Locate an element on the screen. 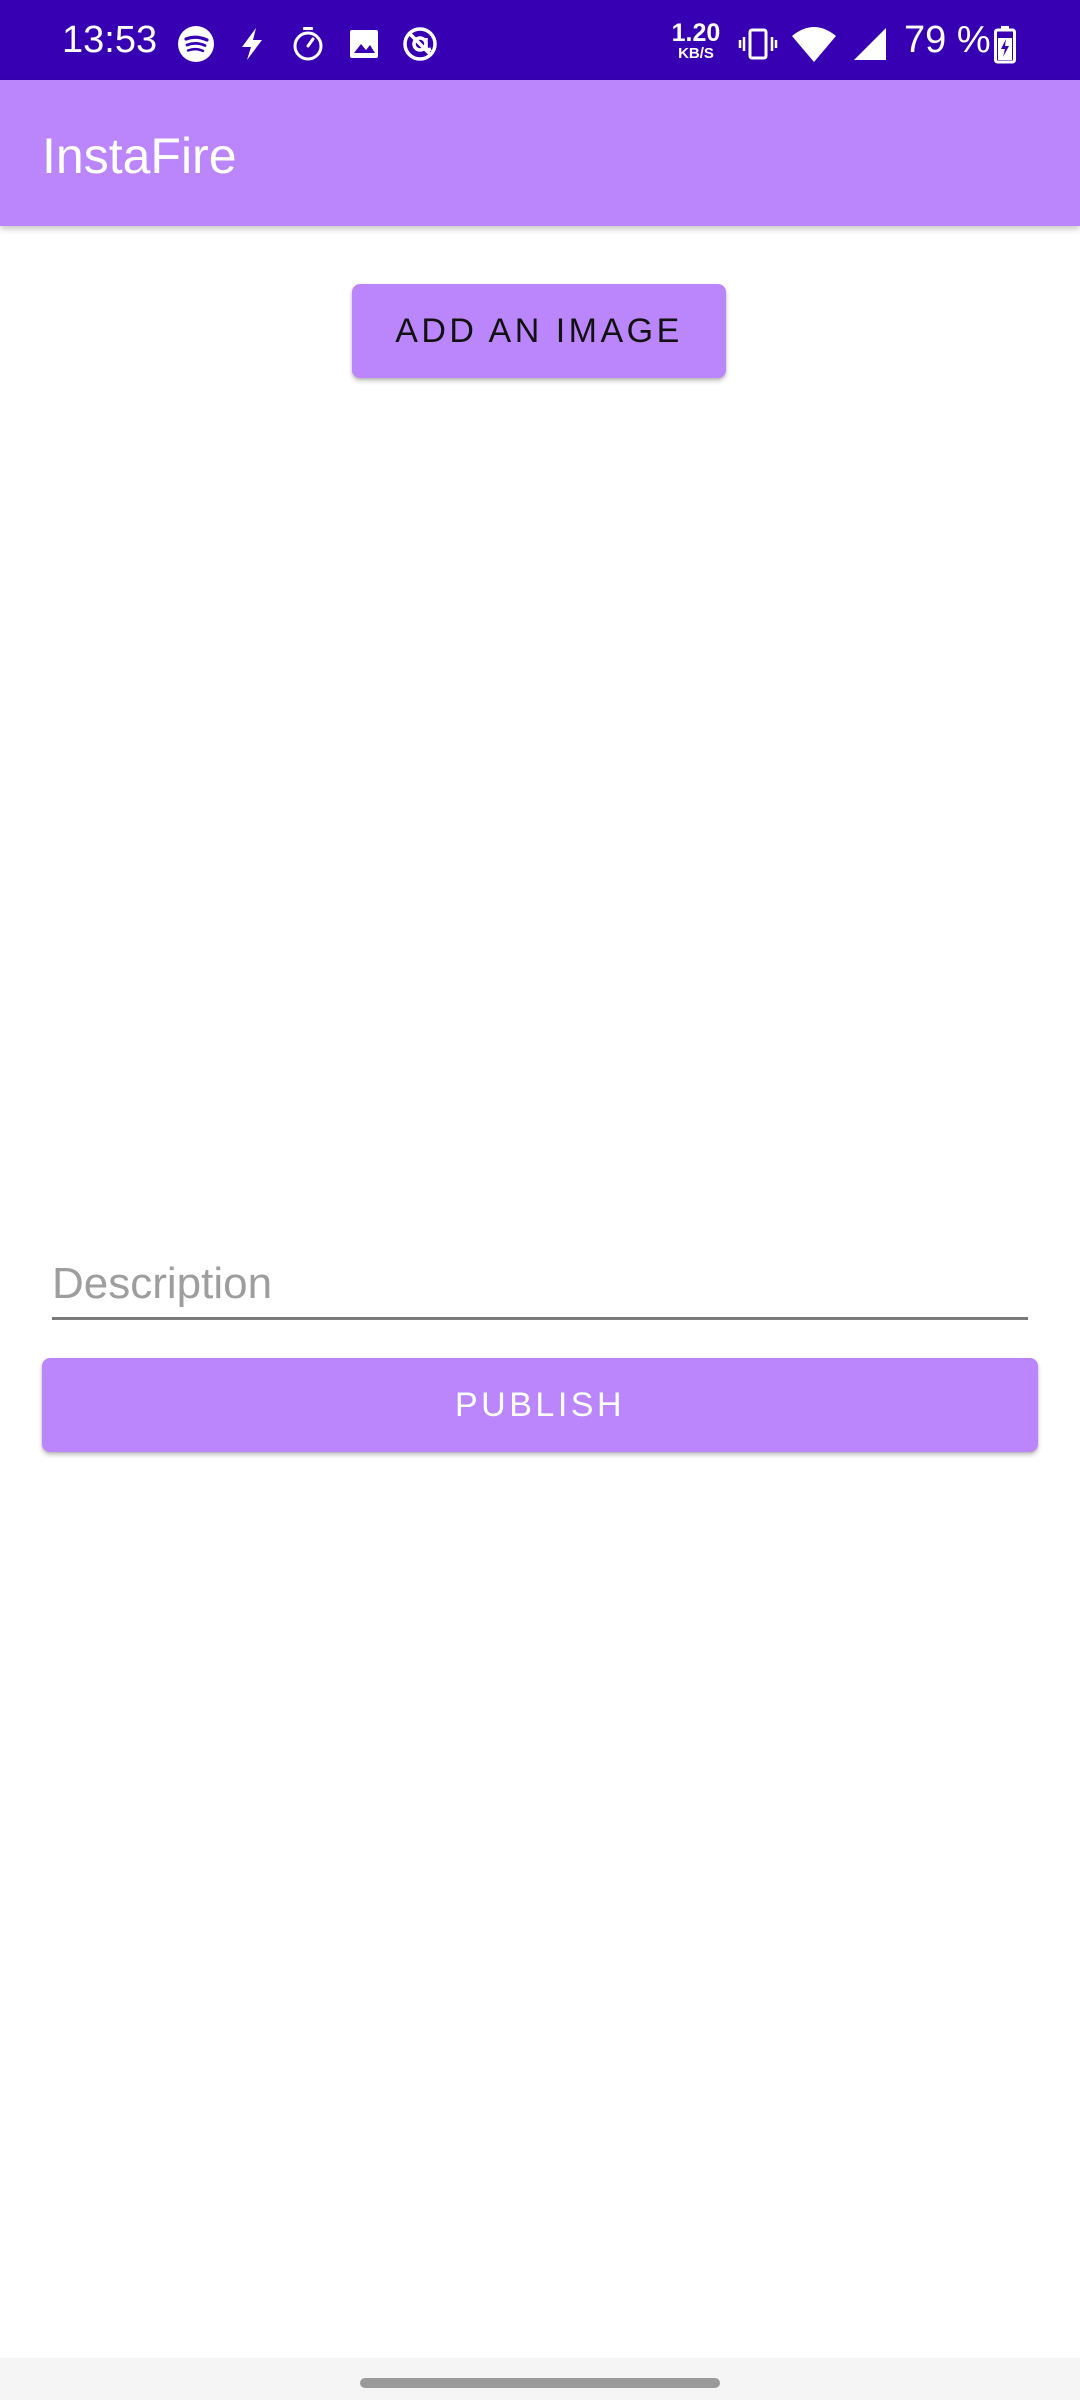 The image size is (1080, 2400). navigation-bar is located at coordinates (540, 2379).